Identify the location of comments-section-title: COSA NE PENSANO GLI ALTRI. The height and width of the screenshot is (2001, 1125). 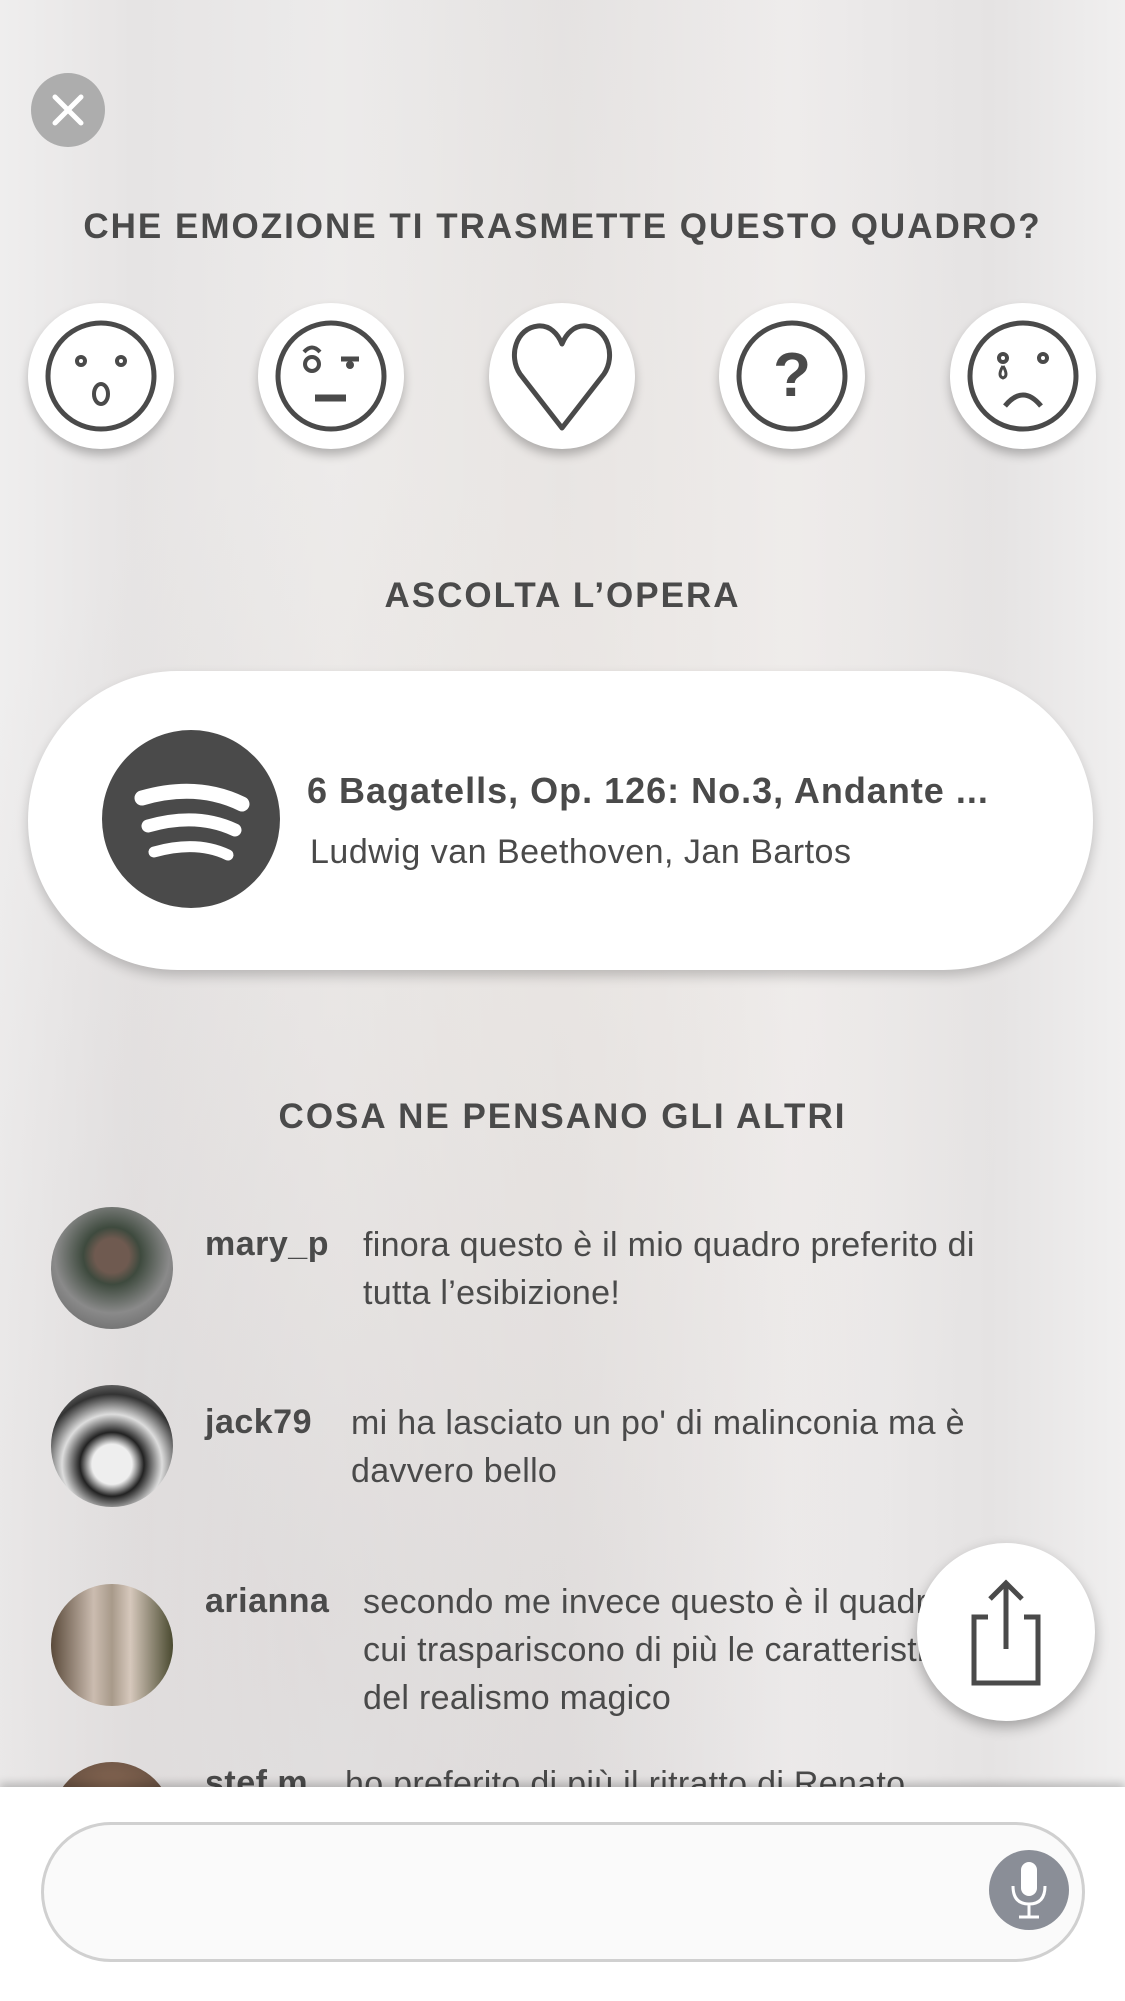
(562, 1116).